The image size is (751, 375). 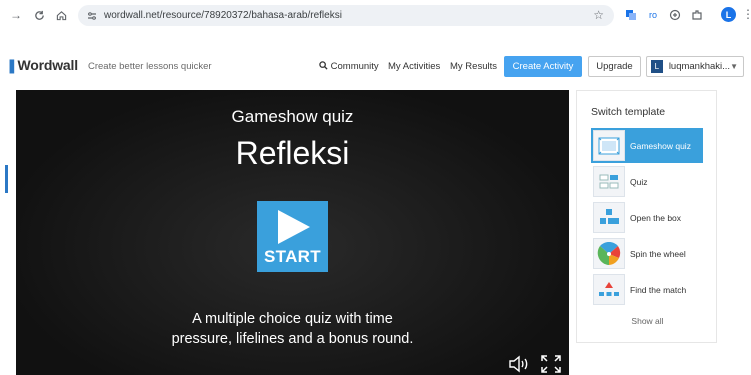 What do you see at coordinates (349, 66) in the screenshot?
I see `nav-community: Community` at bounding box center [349, 66].